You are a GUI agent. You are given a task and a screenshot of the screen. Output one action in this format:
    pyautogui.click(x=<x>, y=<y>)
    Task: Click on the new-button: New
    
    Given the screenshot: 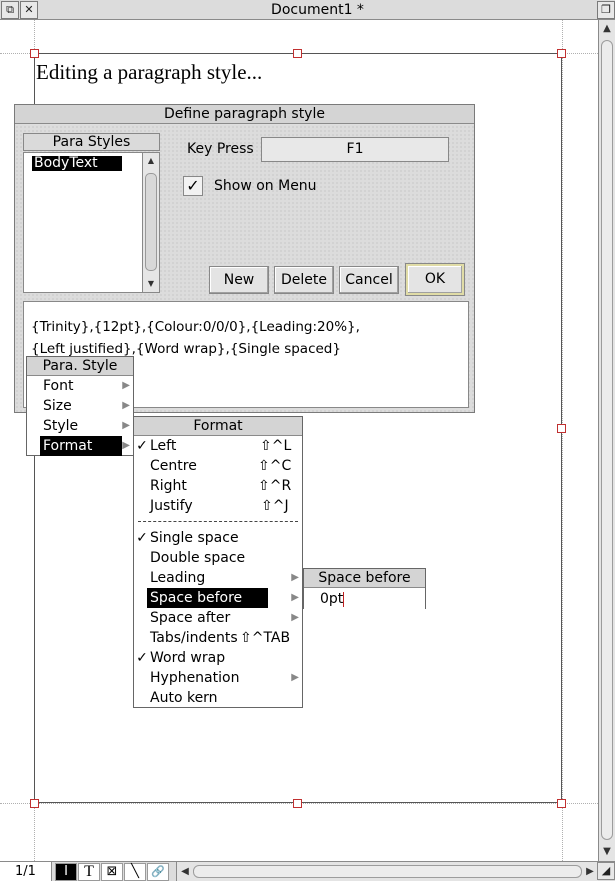 What is the action you would take?
    pyautogui.click(x=239, y=280)
    